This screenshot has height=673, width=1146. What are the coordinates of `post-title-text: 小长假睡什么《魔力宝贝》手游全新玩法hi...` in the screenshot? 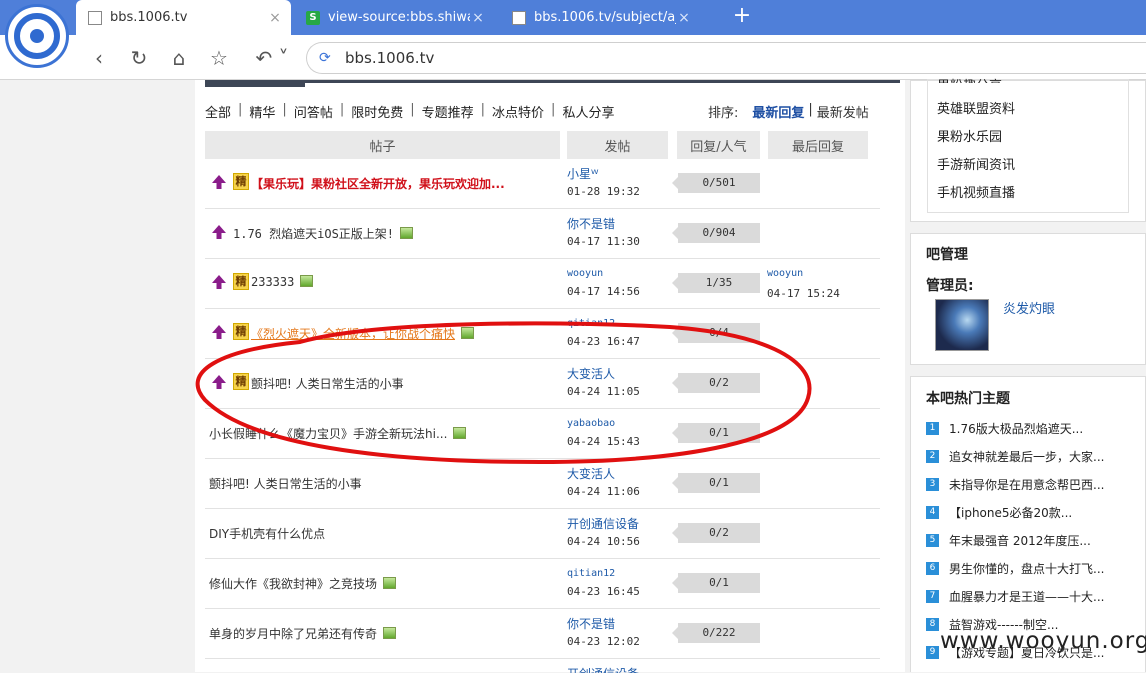 It's located at (328, 434).